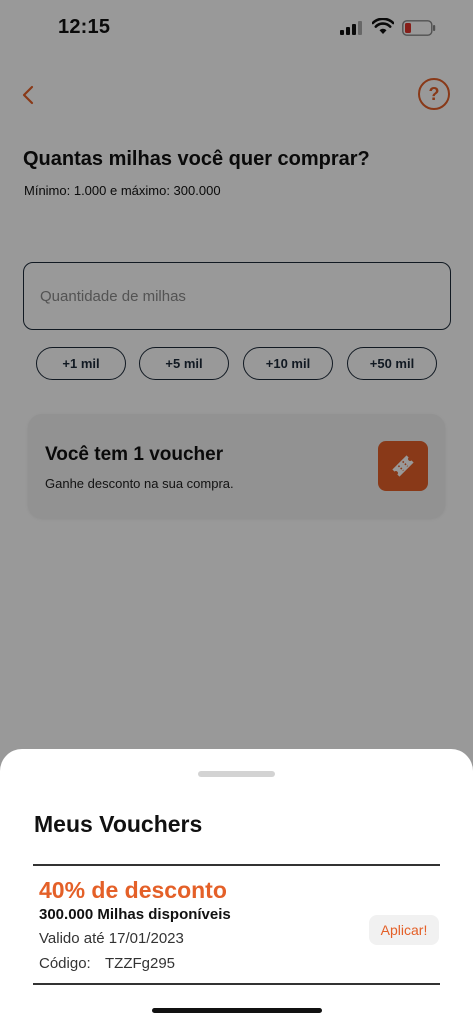  Describe the element at coordinates (236, 774) in the screenshot. I see `sheet-drag-handle` at that location.